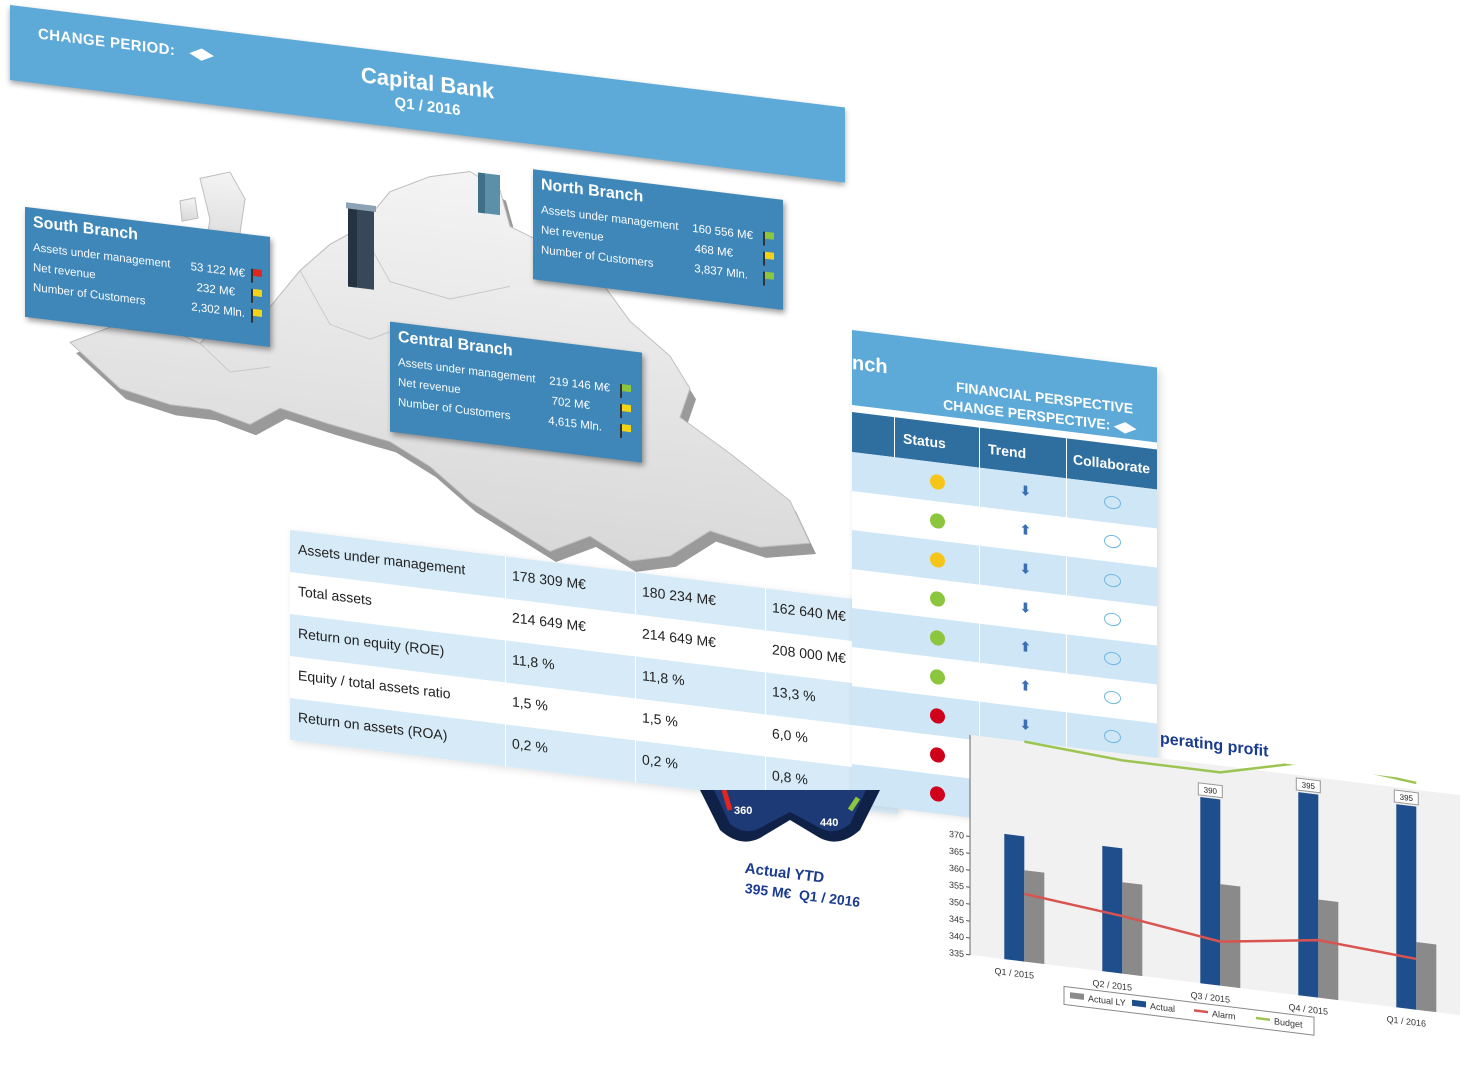  I want to click on x-tick-label: Q1 / 2015, so click(1014, 973).